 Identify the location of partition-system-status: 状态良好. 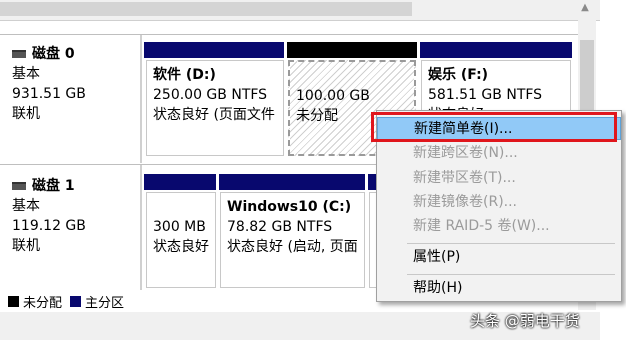
(181, 247).